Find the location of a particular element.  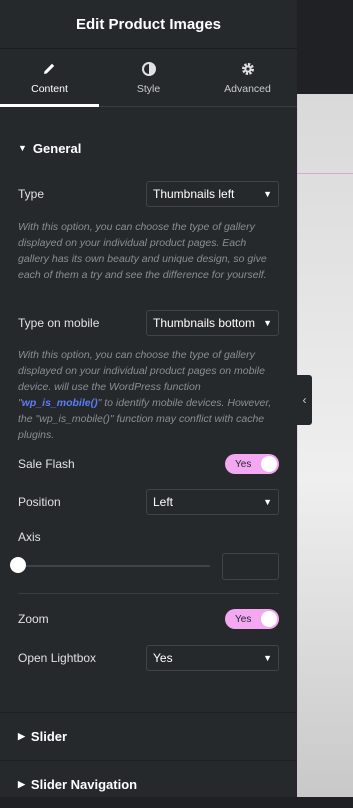

position-select: Left ▼ is located at coordinates (212, 502).